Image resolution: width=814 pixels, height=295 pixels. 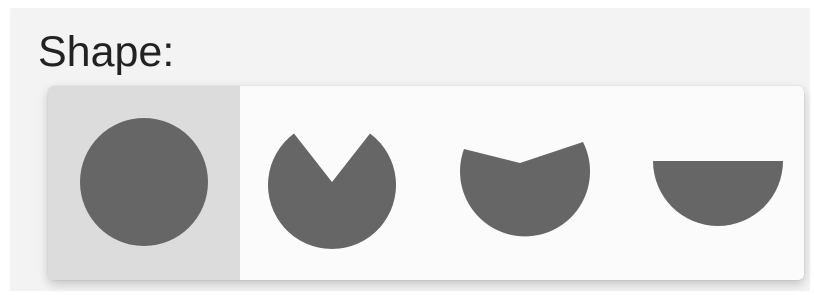 I want to click on wide-notch-icon, so click(x=525, y=189).